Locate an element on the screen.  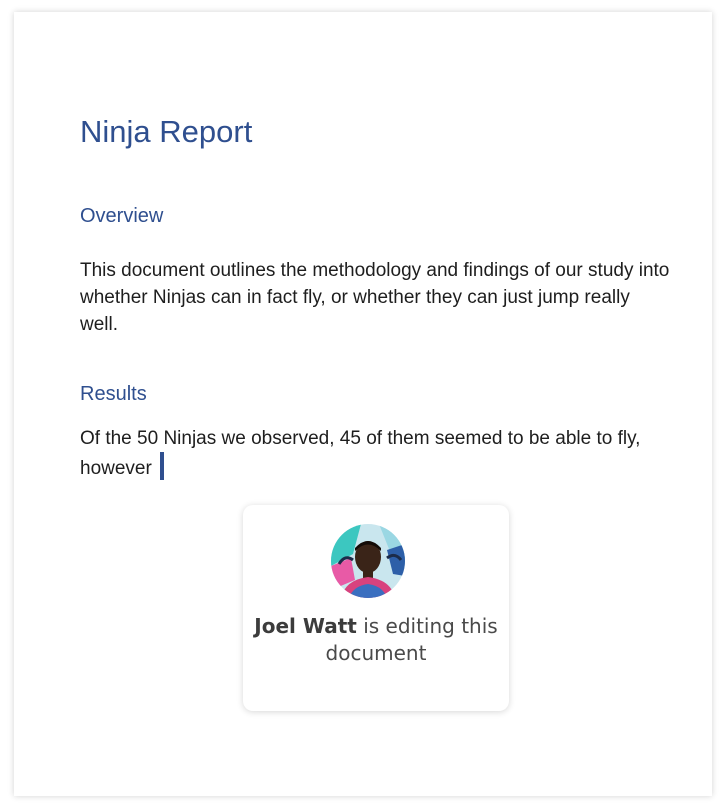
presence-message: Joel Watt is editing this document is located at coordinates (376, 640).